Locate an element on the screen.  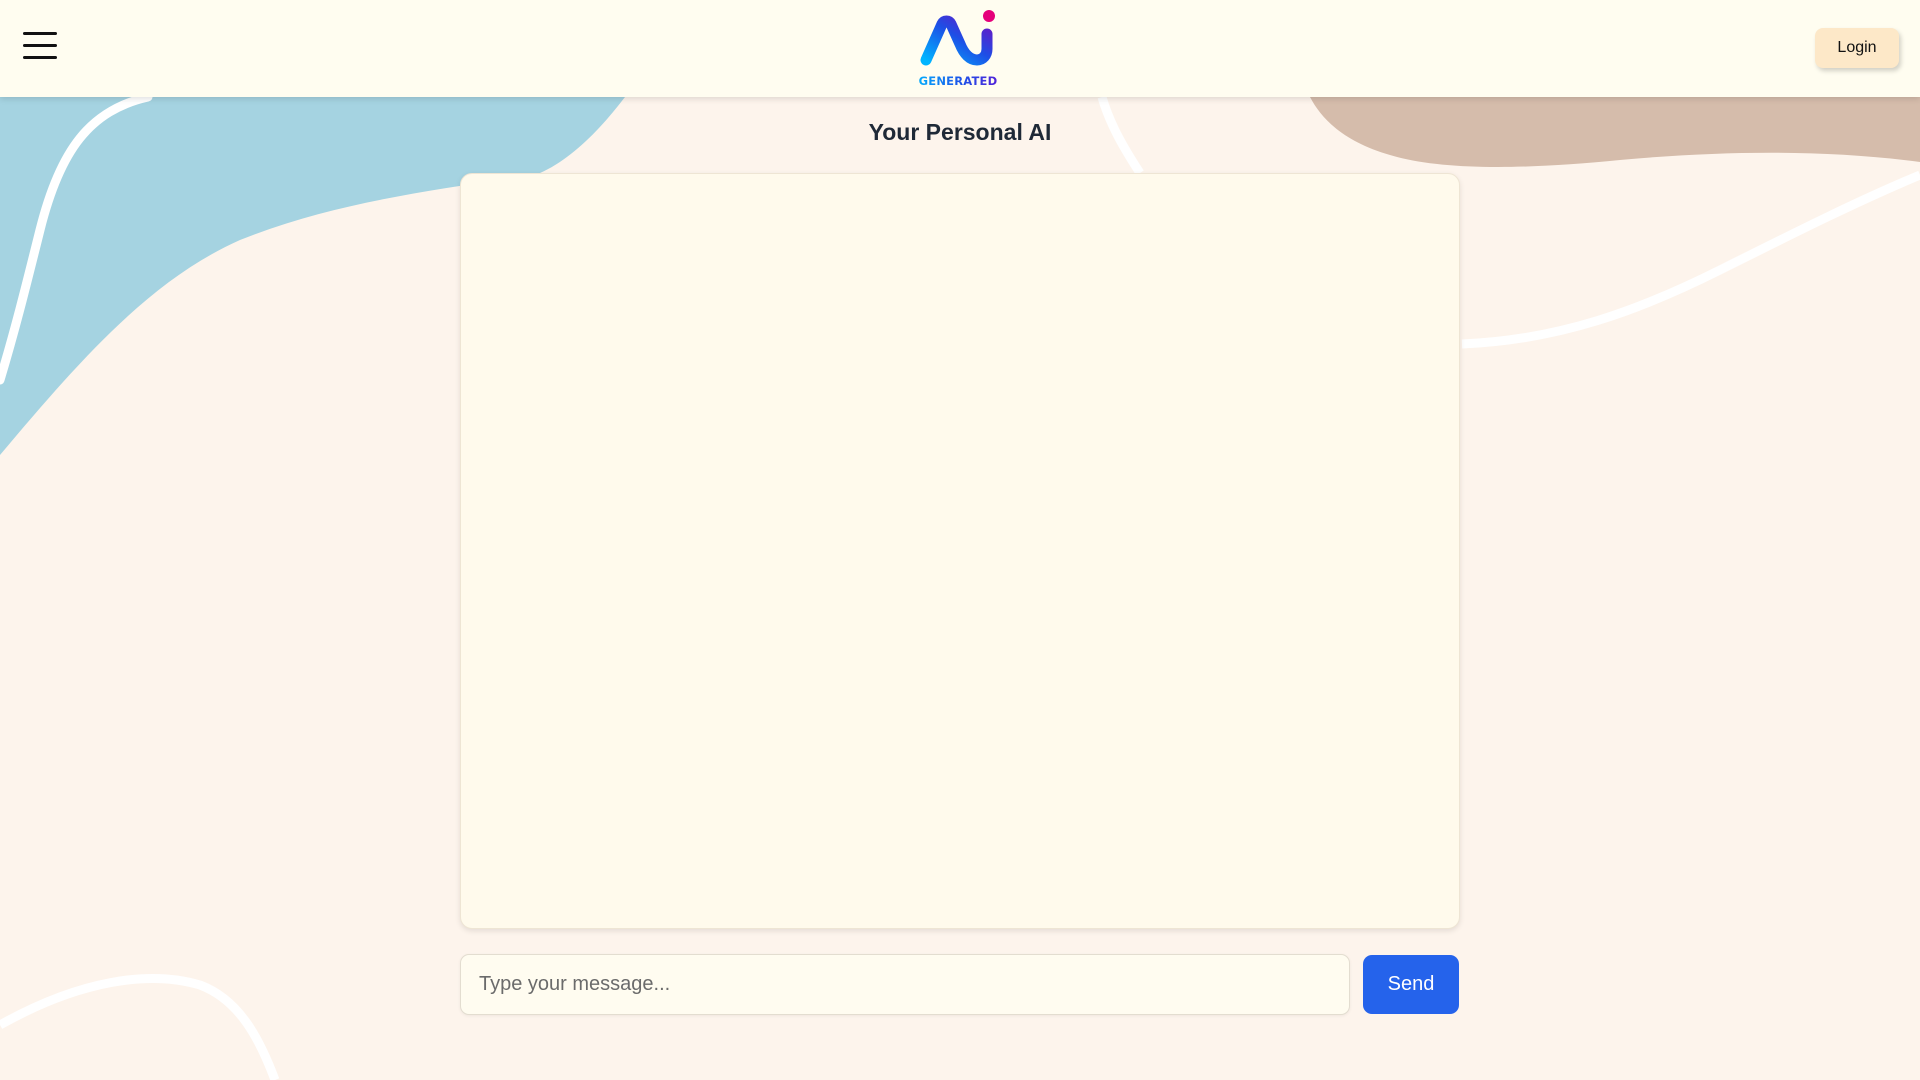
message-input is located at coordinates (905, 984).